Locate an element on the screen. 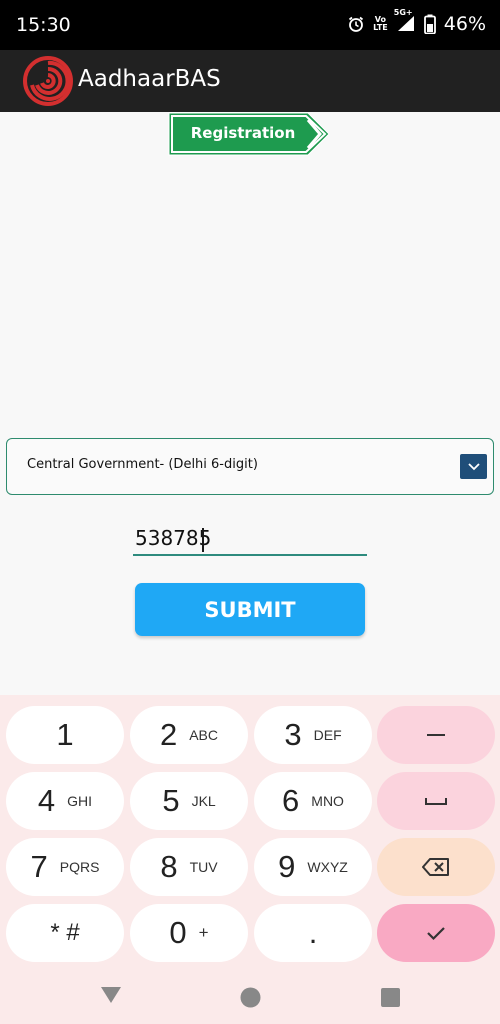 This screenshot has height=1024, width=500. backspace-icon is located at coordinates (435, 867).